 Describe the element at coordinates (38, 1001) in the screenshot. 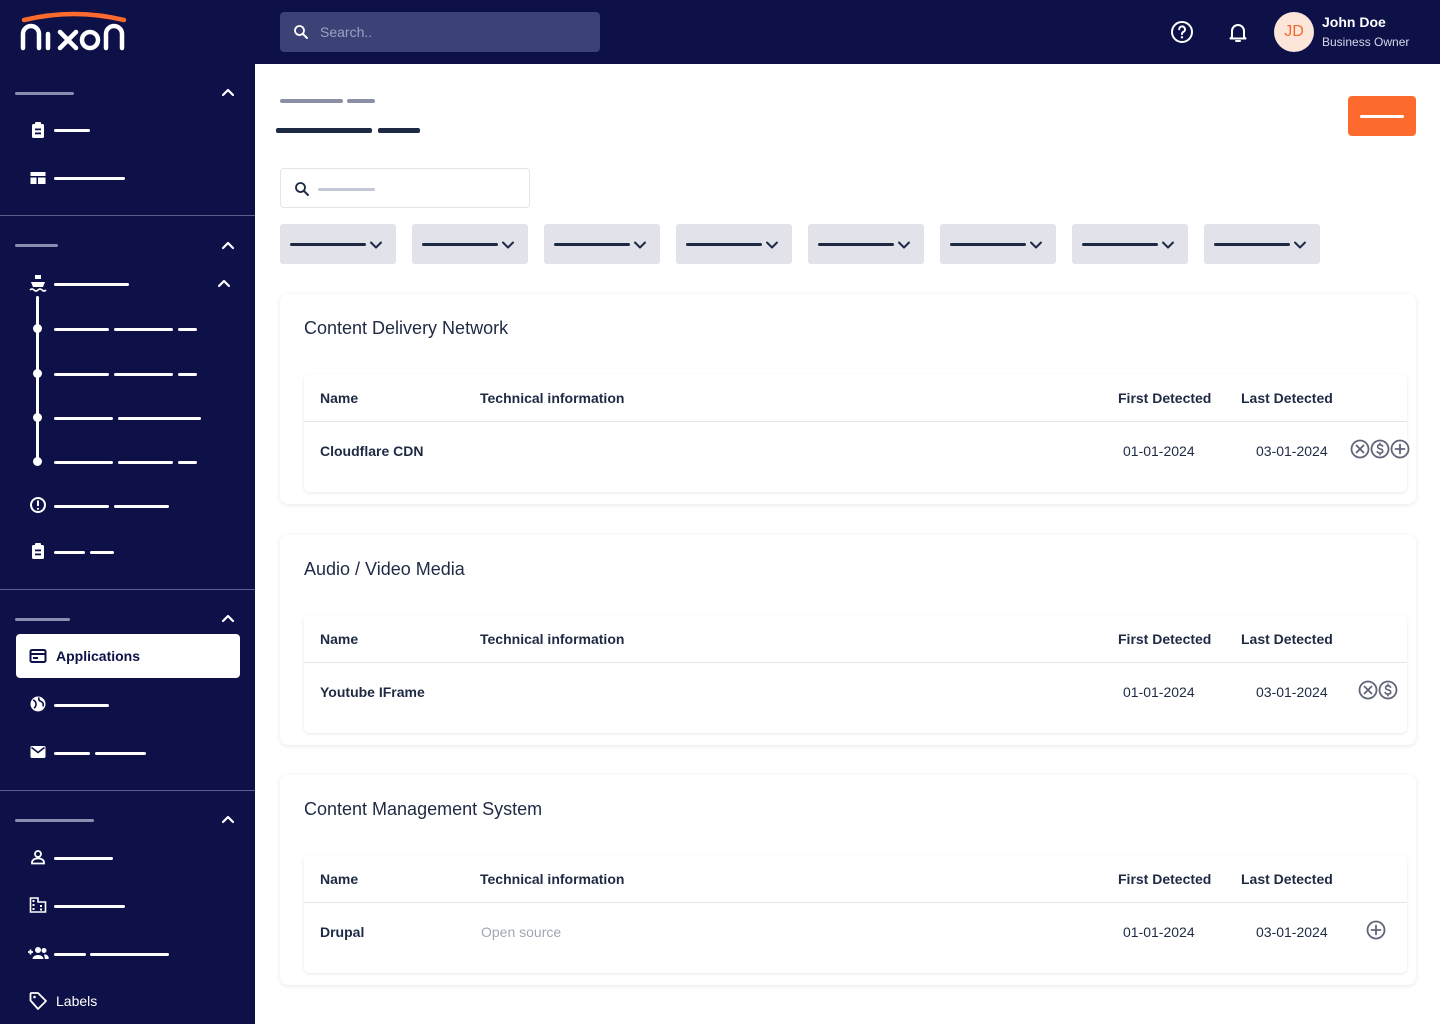

I see `tag-icon` at that location.